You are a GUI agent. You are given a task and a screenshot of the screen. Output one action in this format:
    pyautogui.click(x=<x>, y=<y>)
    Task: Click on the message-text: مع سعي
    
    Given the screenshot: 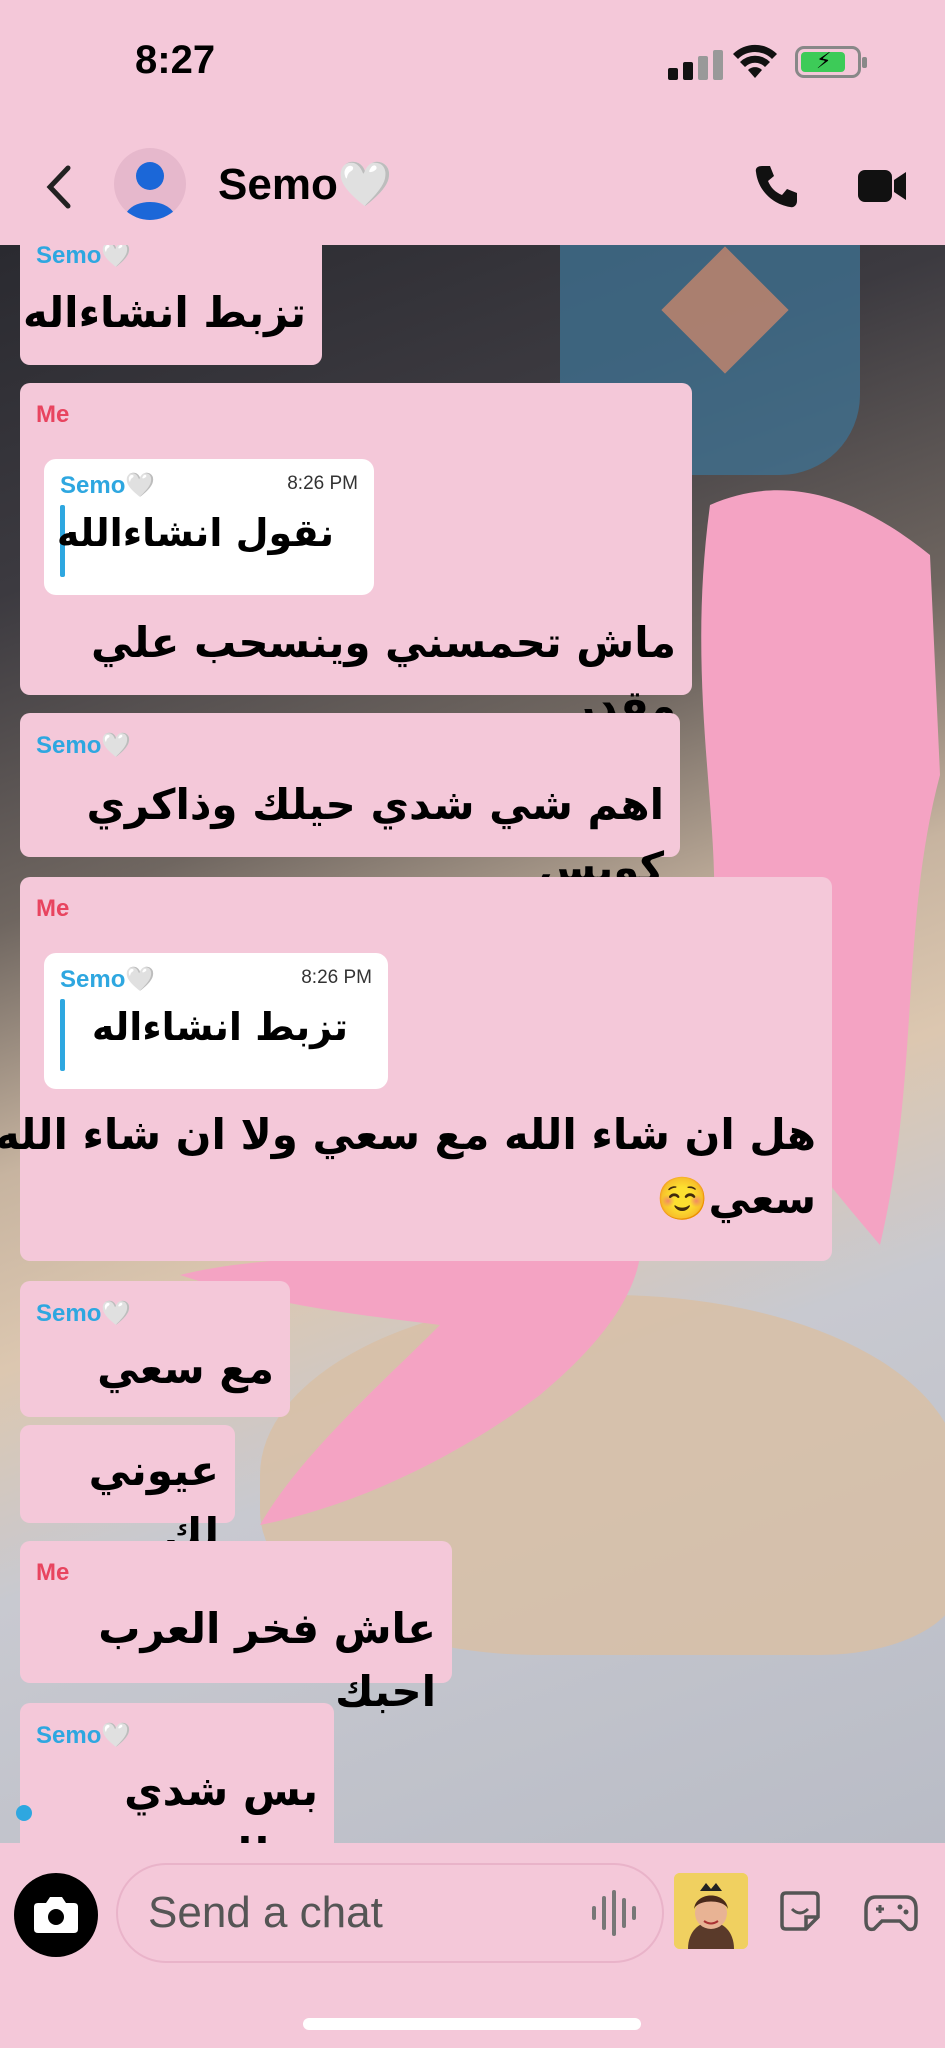 What is the action you would take?
    pyautogui.click(x=185, y=1368)
    